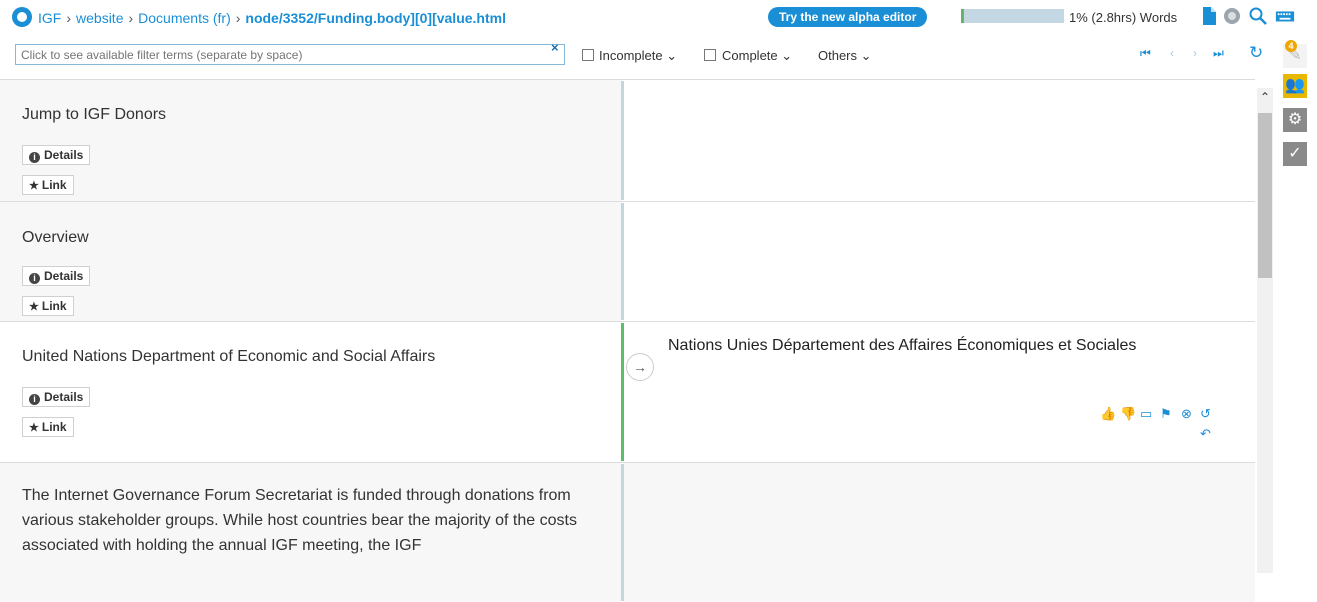 Image resolution: width=1317 pixels, height=602 pixels. What do you see at coordinates (1128, 414) in the screenshot?
I see `thumbs-down-icon: 👎` at bounding box center [1128, 414].